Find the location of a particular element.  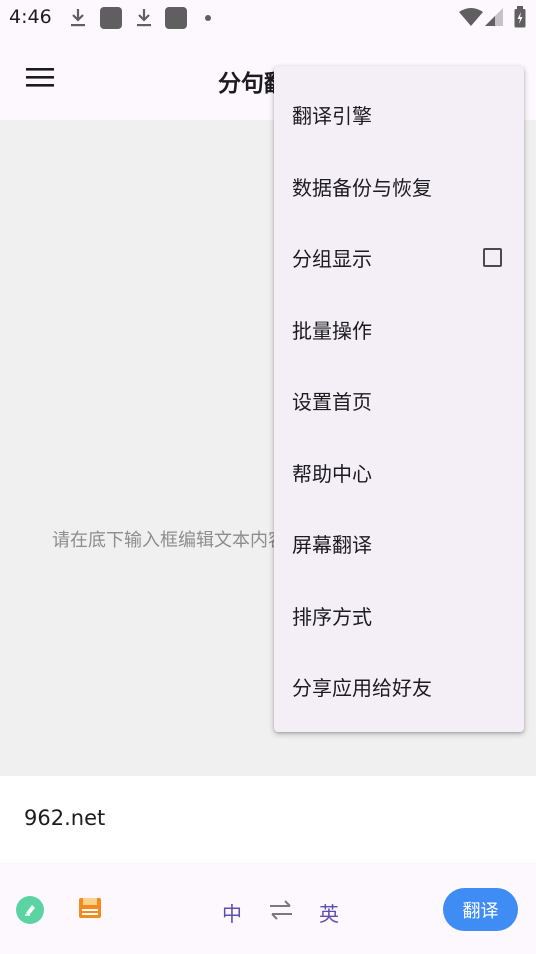

menu-item-label: 分享应用给好友 is located at coordinates (362, 687).